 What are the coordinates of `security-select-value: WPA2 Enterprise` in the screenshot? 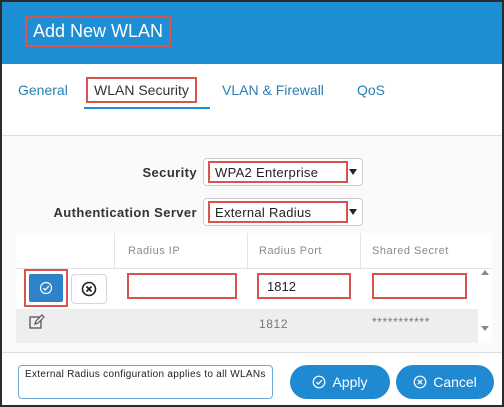 It's located at (278, 172).